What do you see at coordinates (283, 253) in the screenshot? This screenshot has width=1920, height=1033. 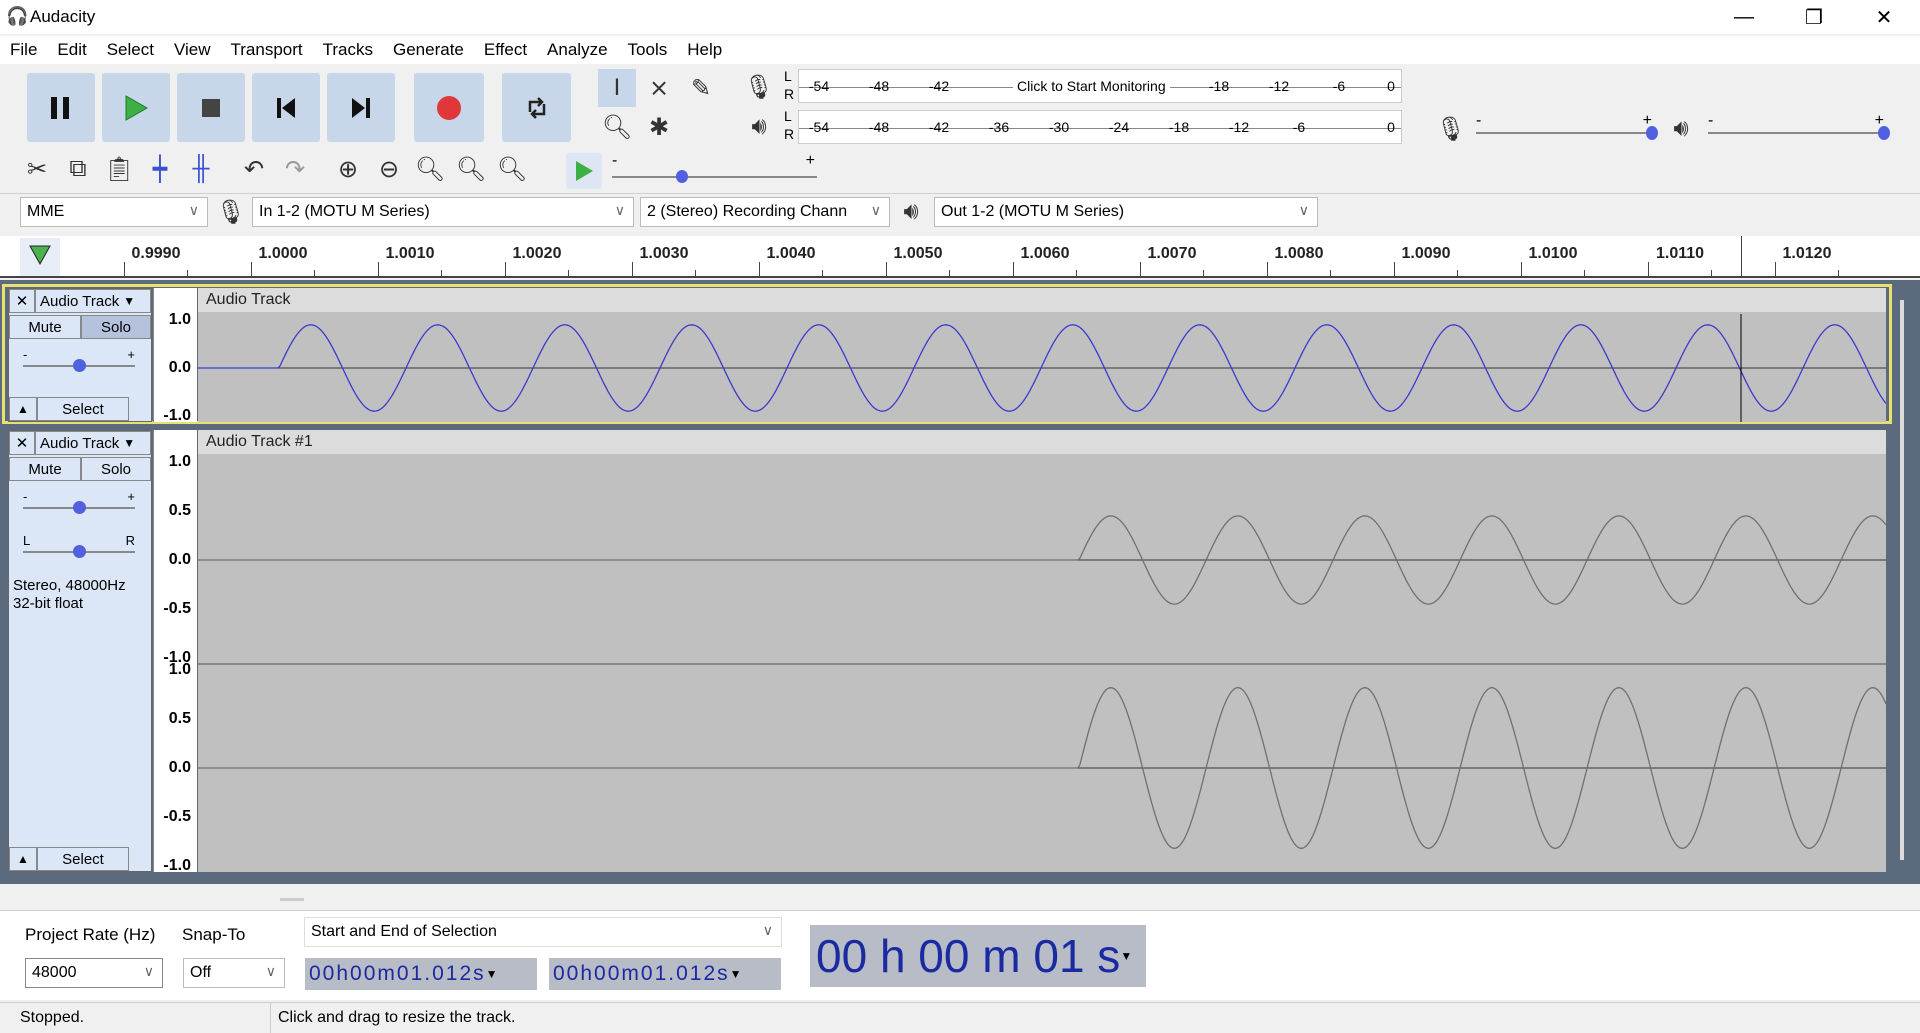 I see `ruler-label: 1.0000` at bounding box center [283, 253].